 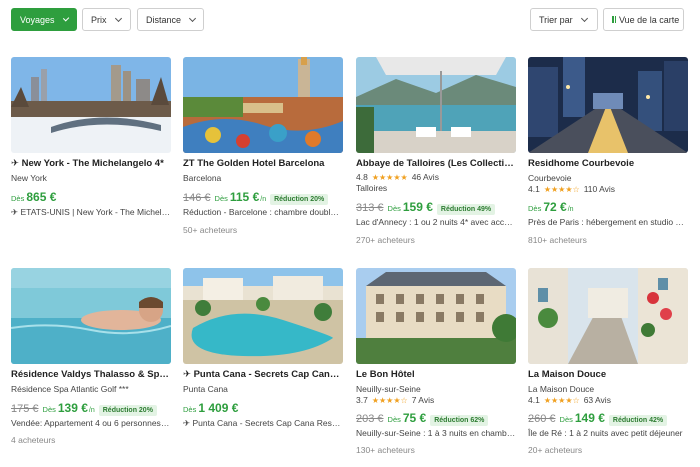 I want to click on reviews-count: 46 Avis, so click(x=425, y=177).